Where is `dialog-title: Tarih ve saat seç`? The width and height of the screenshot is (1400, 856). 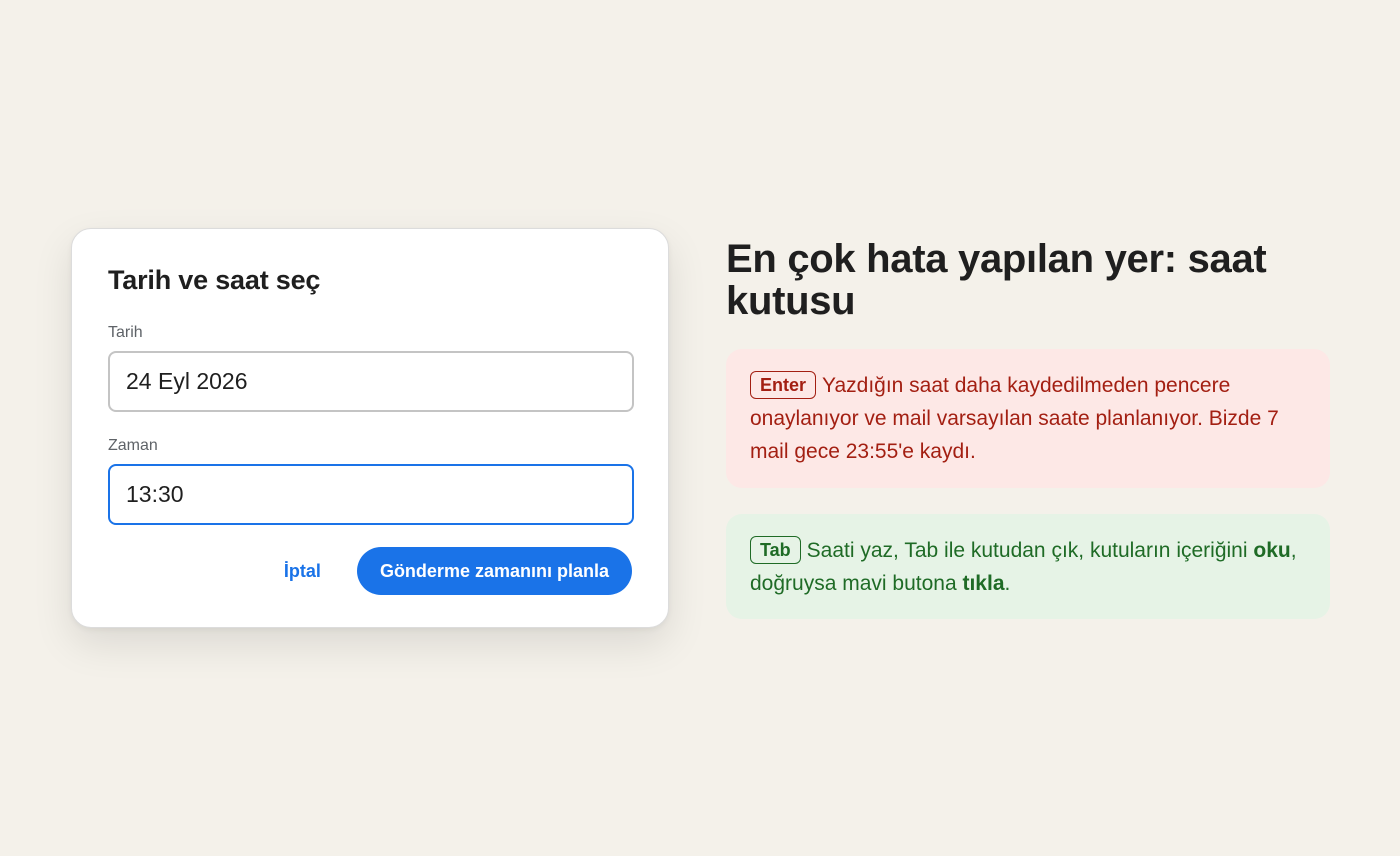
dialog-title: Tarih ve saat seç is located at coordinates (214, 280).